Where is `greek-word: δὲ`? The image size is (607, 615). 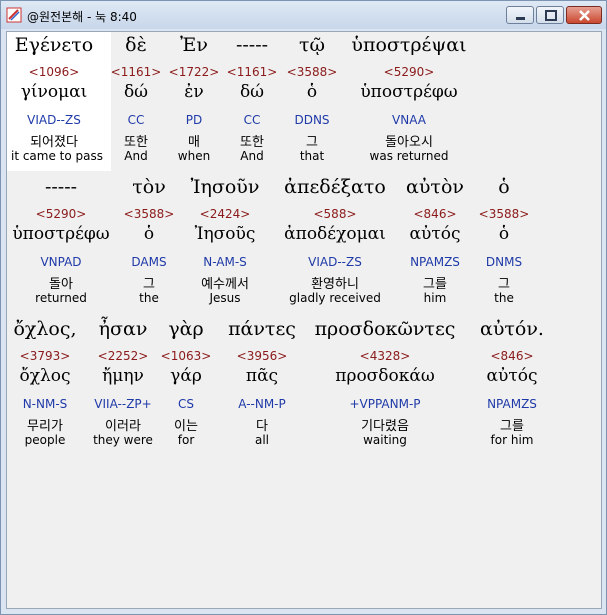 greek-word: δὲ is located at coordinates (136, 45).